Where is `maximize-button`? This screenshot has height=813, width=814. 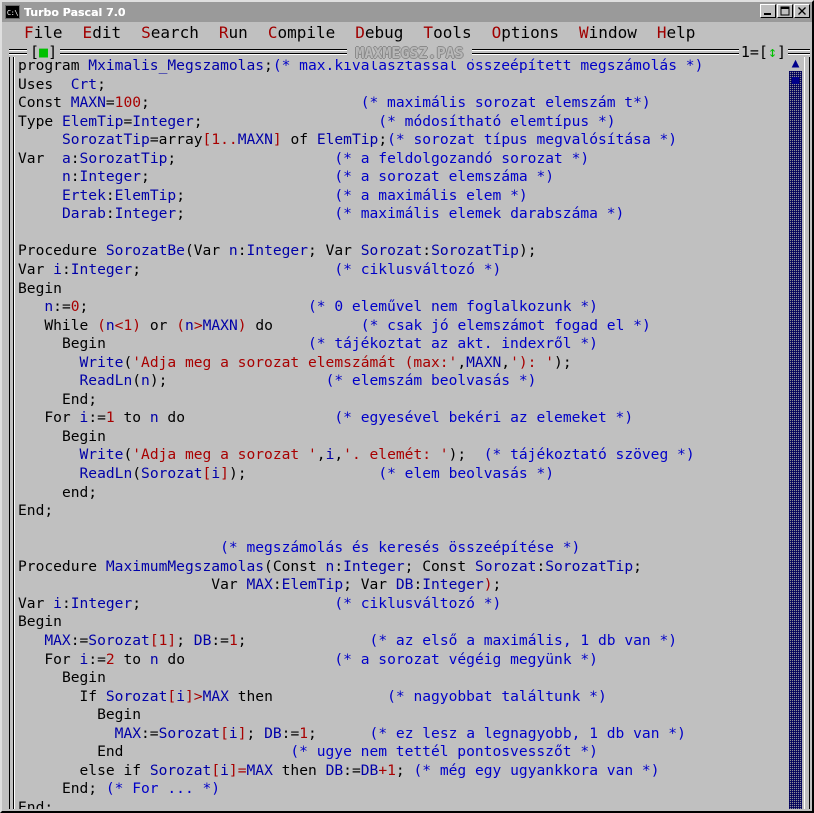 maximize-button is located at coordinates (785, 11).